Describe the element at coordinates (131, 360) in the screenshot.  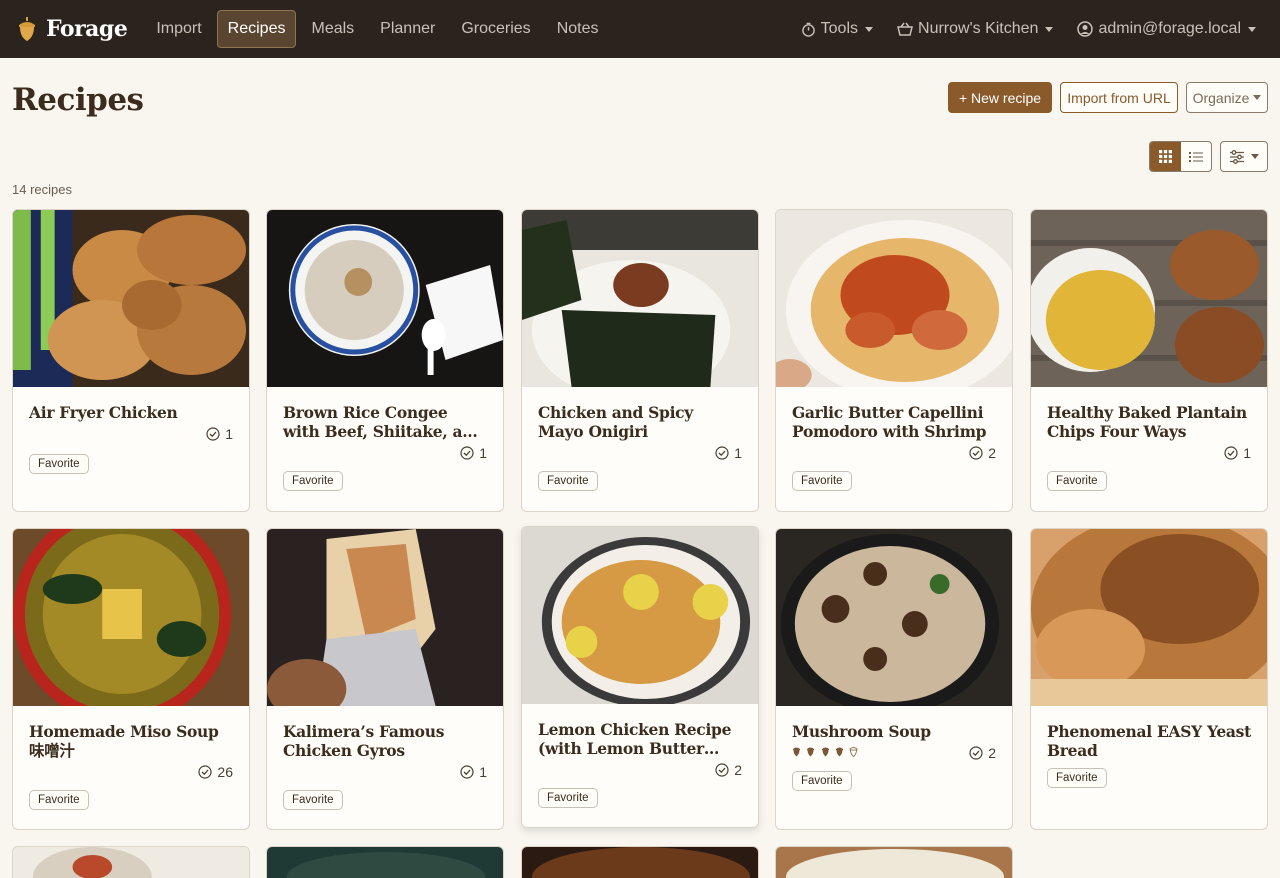
I see `recipe-card: Air Fryer Chicken Wings 1 Favorite` at that location.